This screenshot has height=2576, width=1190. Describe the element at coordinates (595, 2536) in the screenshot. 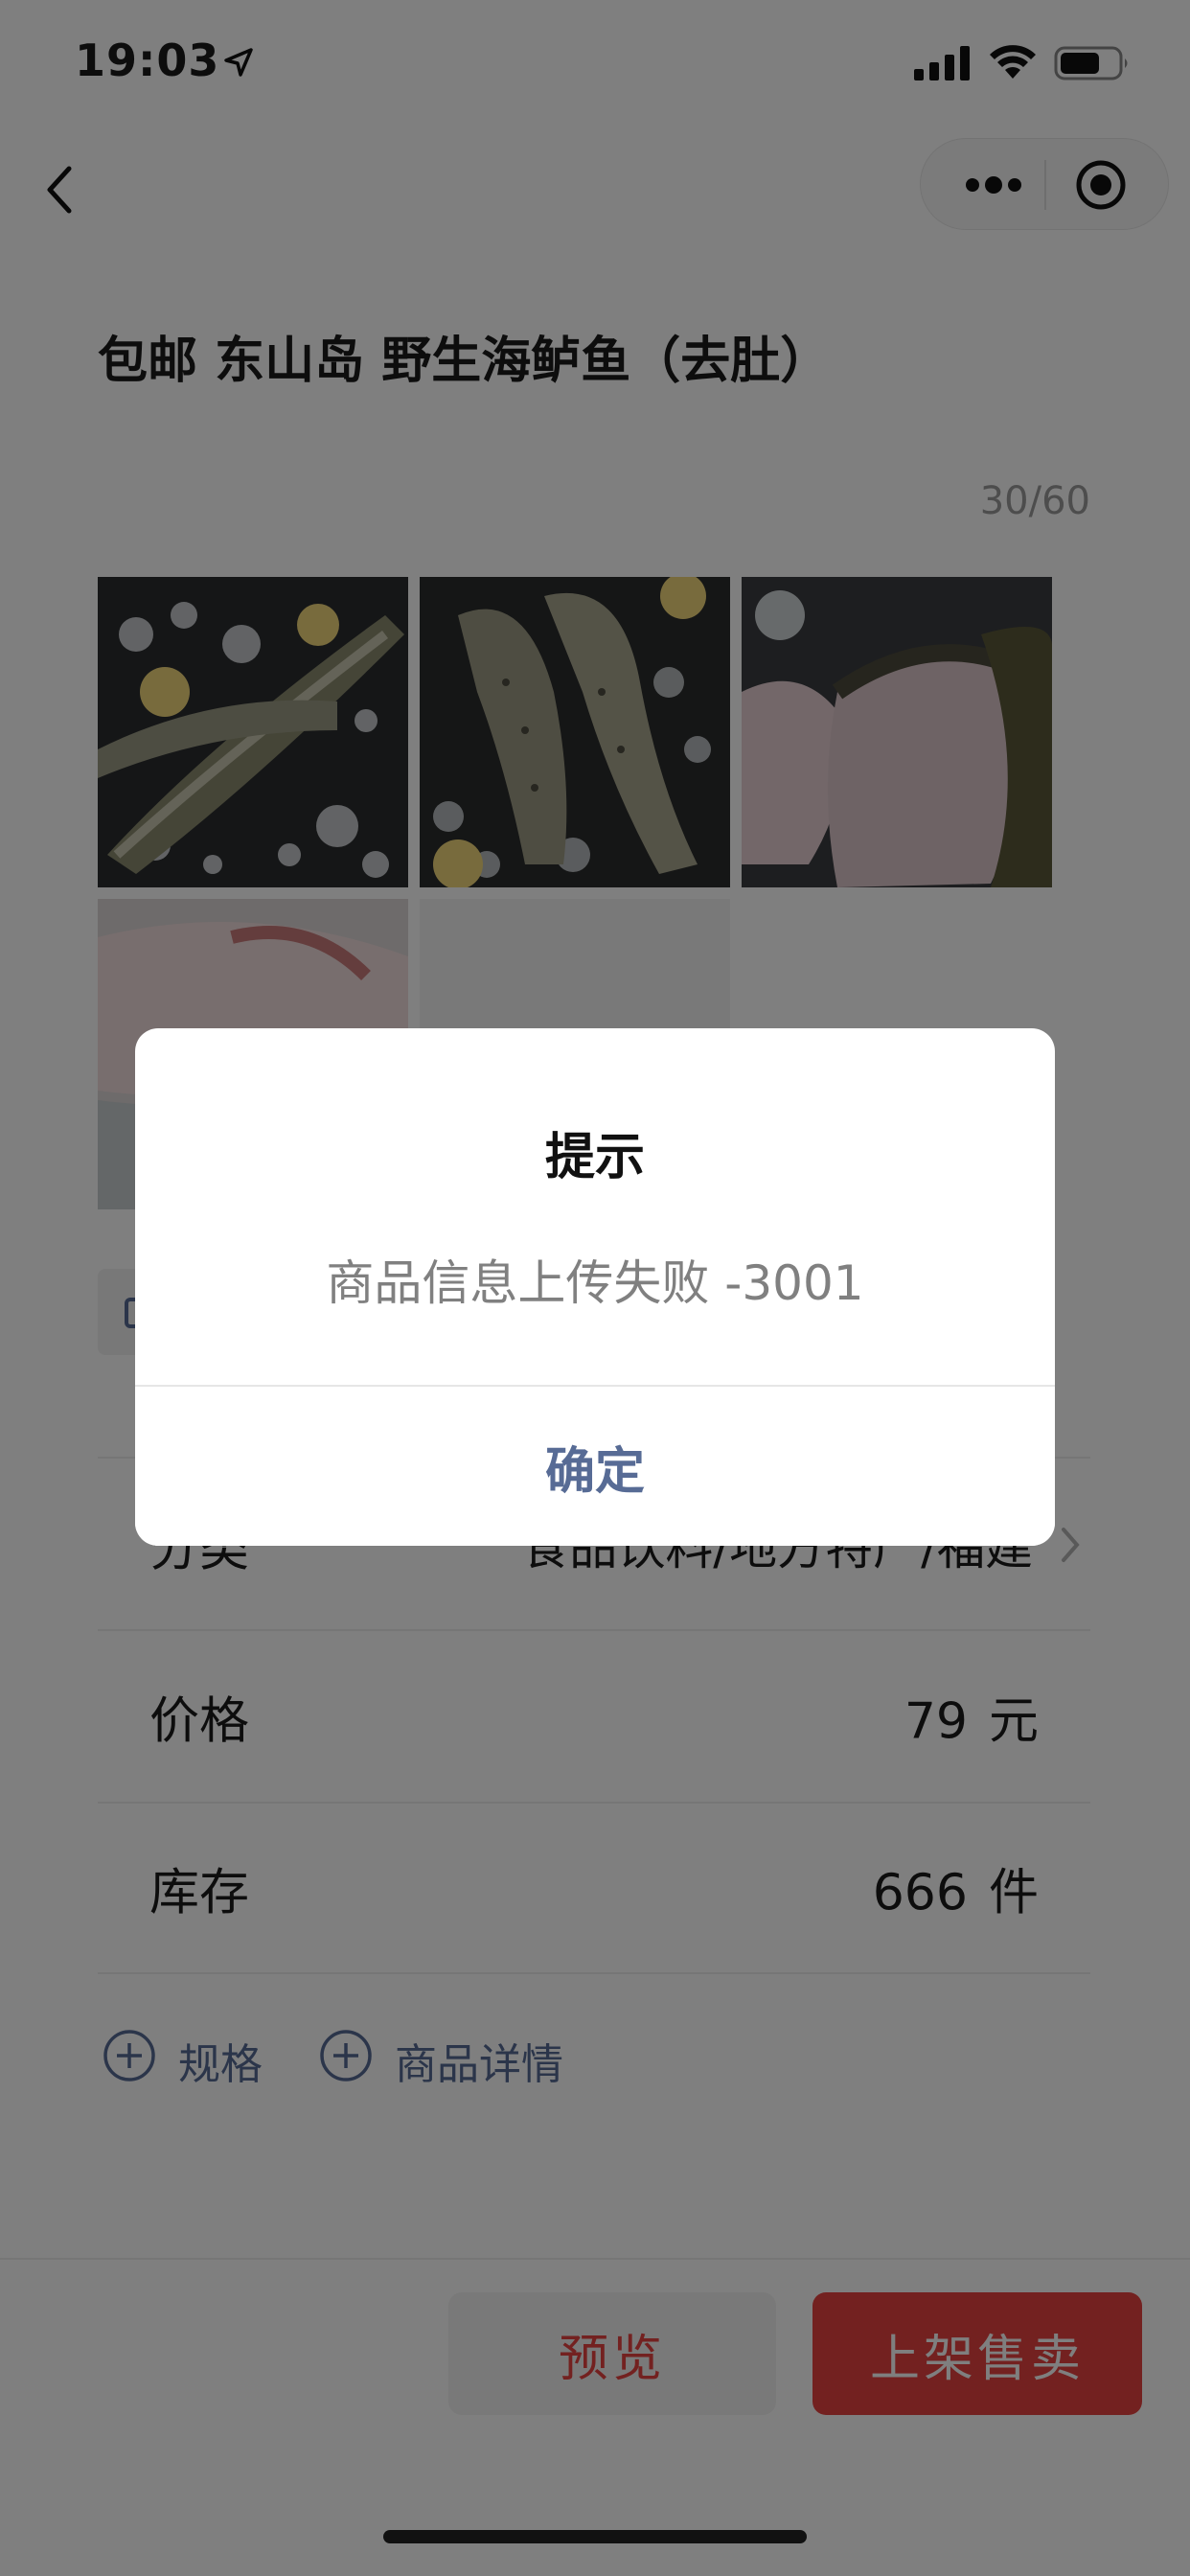

I see `home-indicator` at that location.